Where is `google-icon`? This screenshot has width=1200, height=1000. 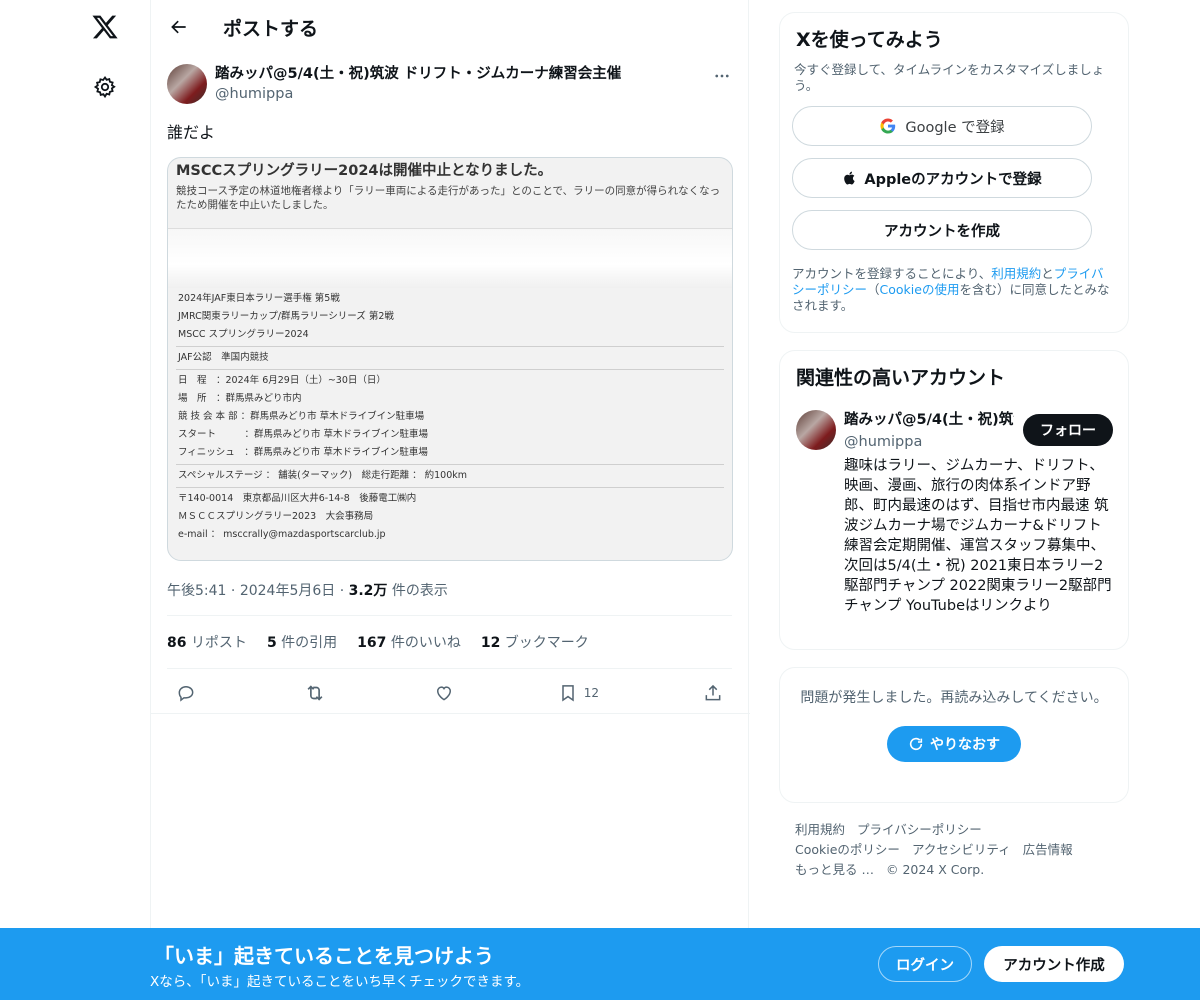 google-icon is located at coordinates (888, 126).